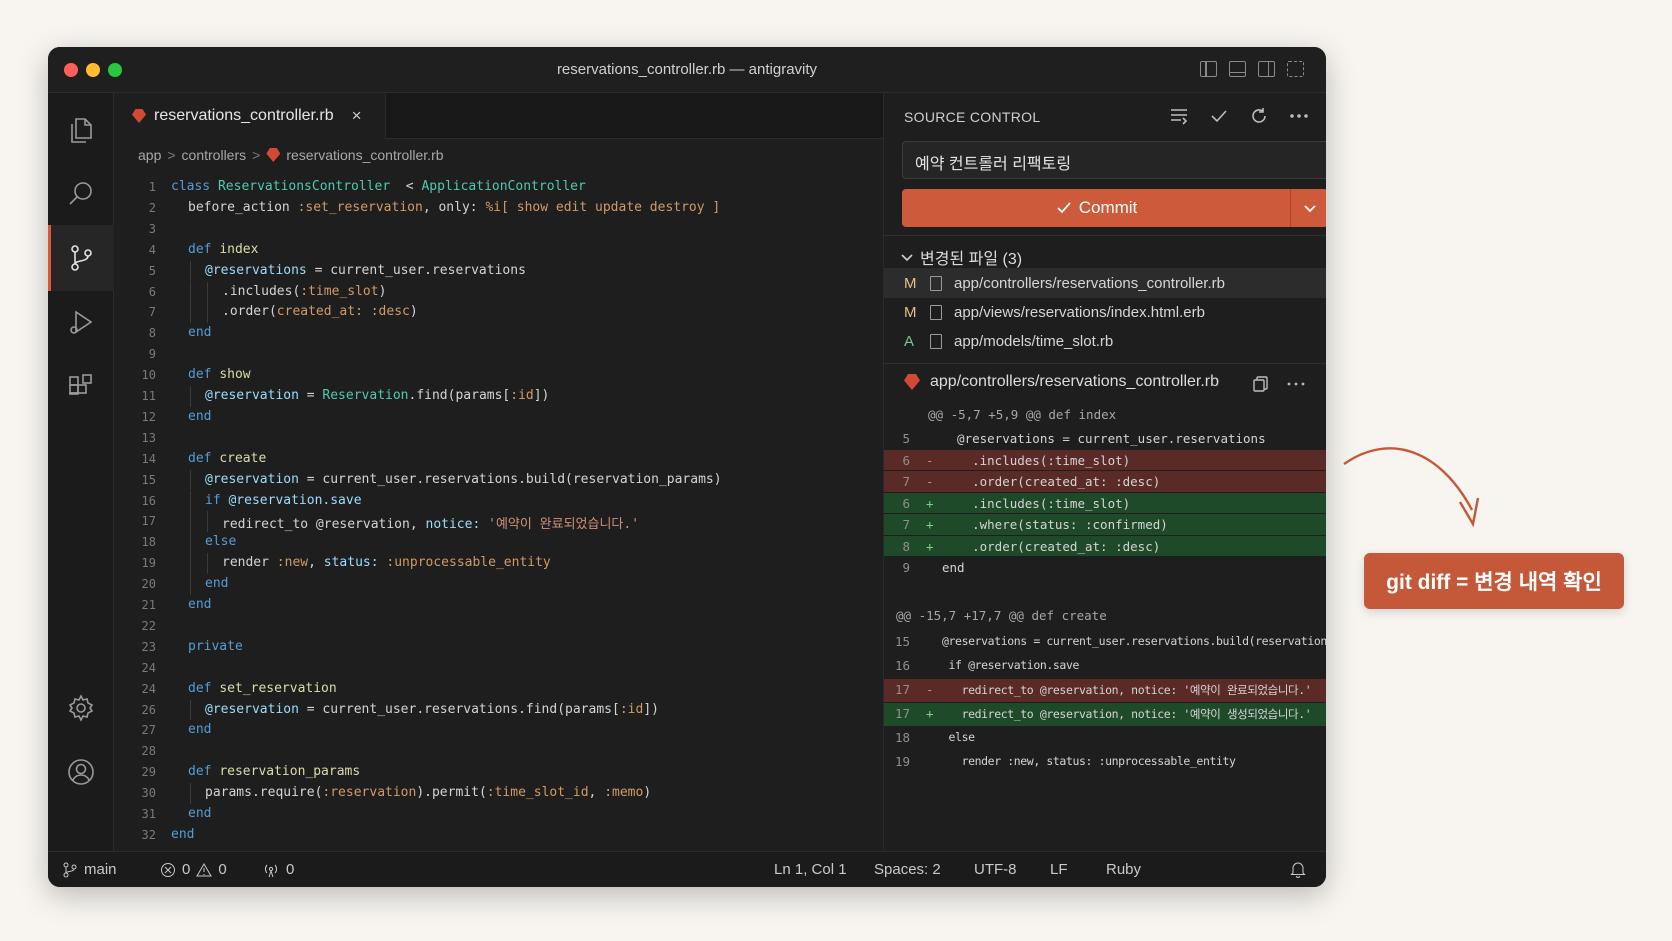 The image size is (1672, 941). What do you see at coordinates (243, 207) in the screenshot?
I see `code-token: before_action` at bounding box center [243, 207].